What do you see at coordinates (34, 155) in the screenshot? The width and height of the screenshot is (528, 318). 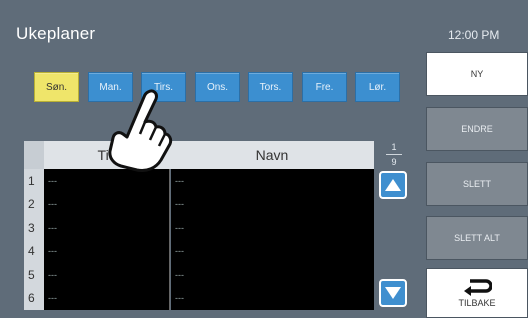 I see `row-number-header` at bounding box center [34, 155].